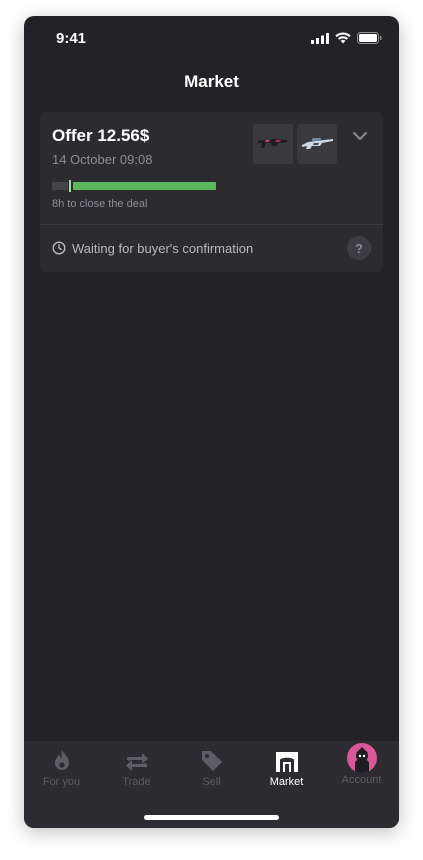  I want to click on rifle-skin-icon, so click(273, 143).